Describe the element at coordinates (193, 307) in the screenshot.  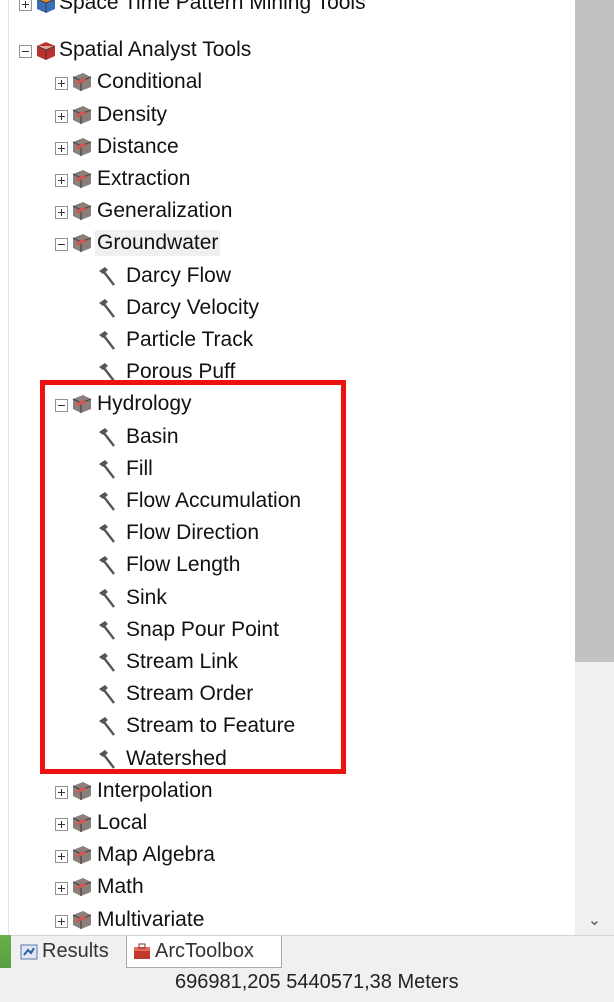
I see `tree-item-label: Darcy Velocity` at that location.